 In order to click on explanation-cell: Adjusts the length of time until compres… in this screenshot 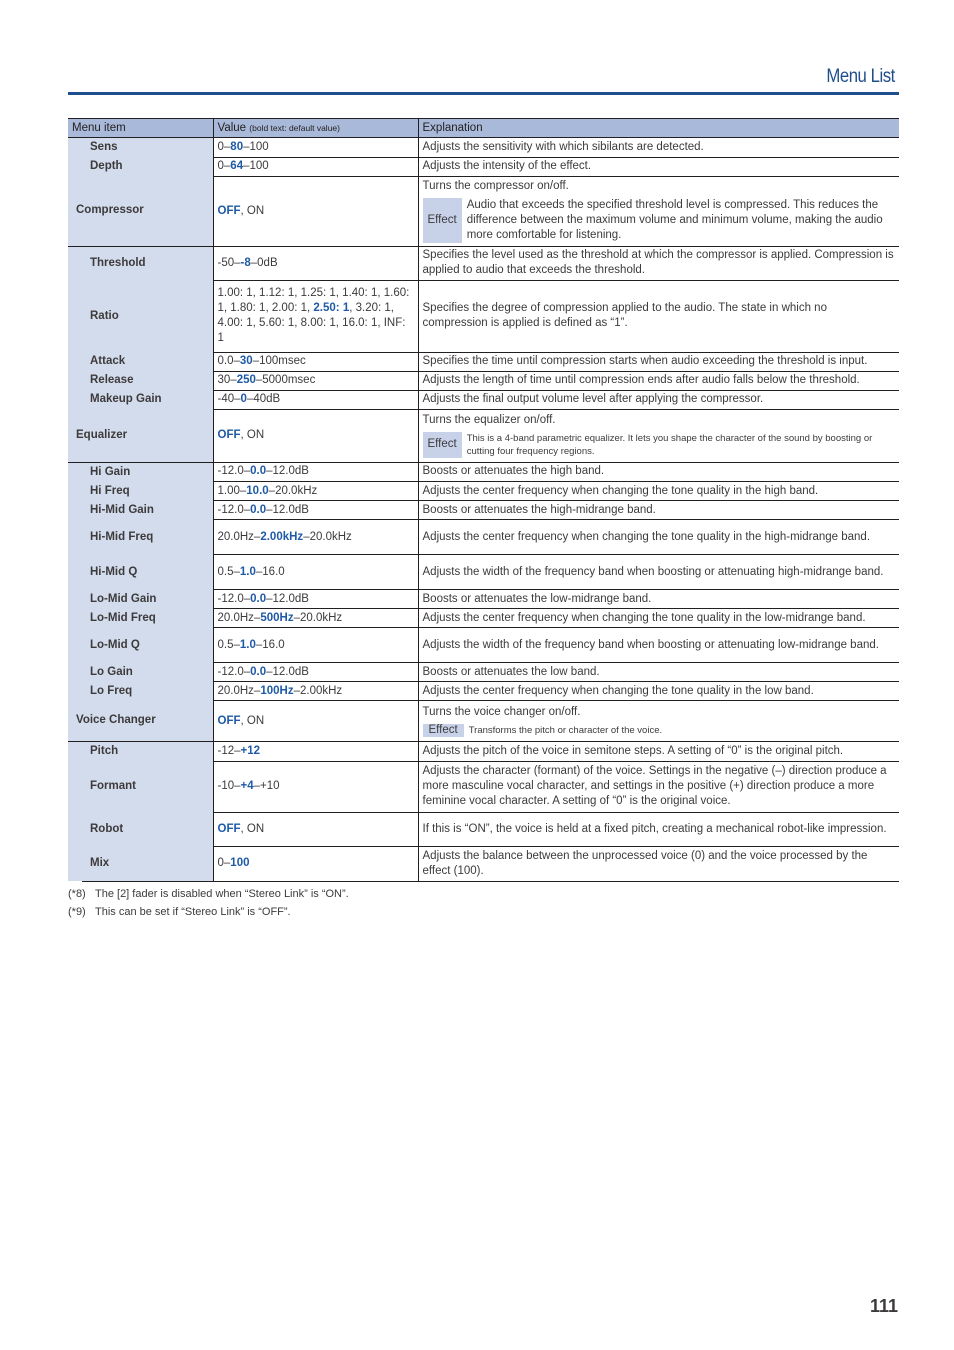, I will do `click(658, 381)`.